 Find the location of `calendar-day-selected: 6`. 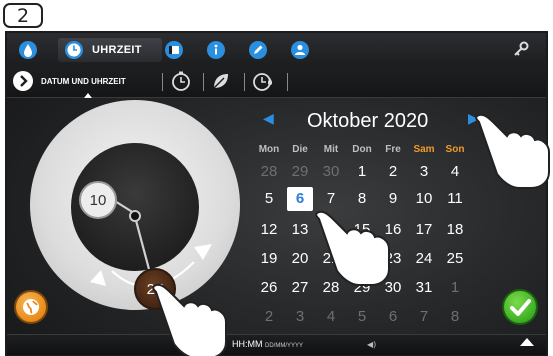

calendar-day-selected: 6 is located at coordinates (300, 199).